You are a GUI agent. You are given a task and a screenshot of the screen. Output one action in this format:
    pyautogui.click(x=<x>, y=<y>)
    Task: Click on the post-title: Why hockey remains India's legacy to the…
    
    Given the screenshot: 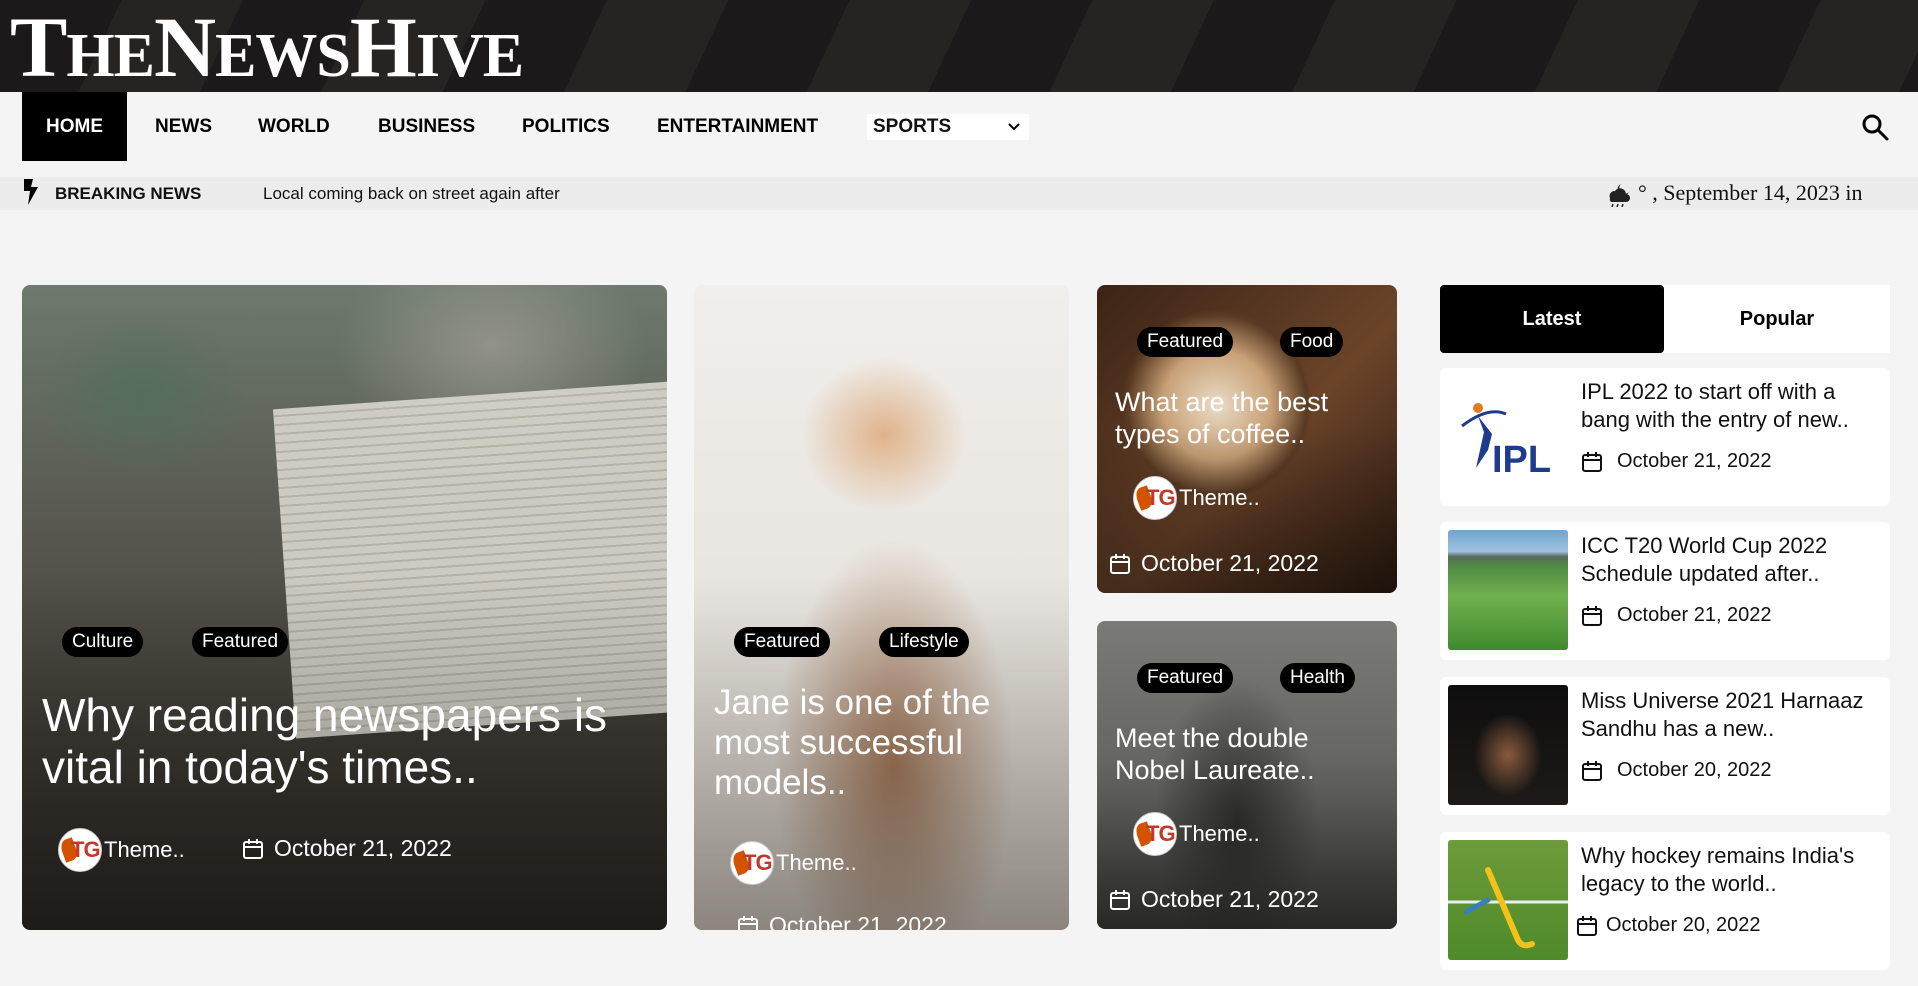 What is the action you would take?
    pyautogui.click(x=1731, y=870)
    